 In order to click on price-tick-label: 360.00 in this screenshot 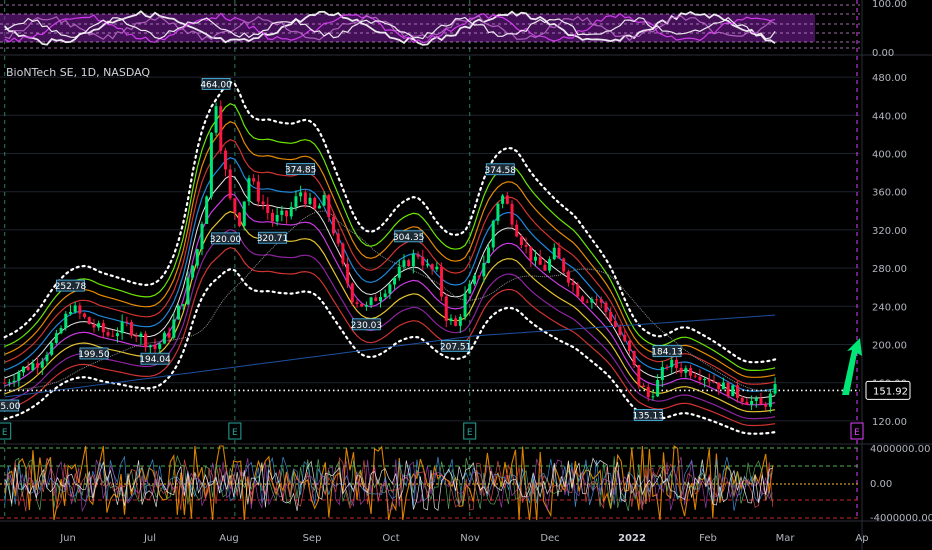, I will do `click(889, 193)`.